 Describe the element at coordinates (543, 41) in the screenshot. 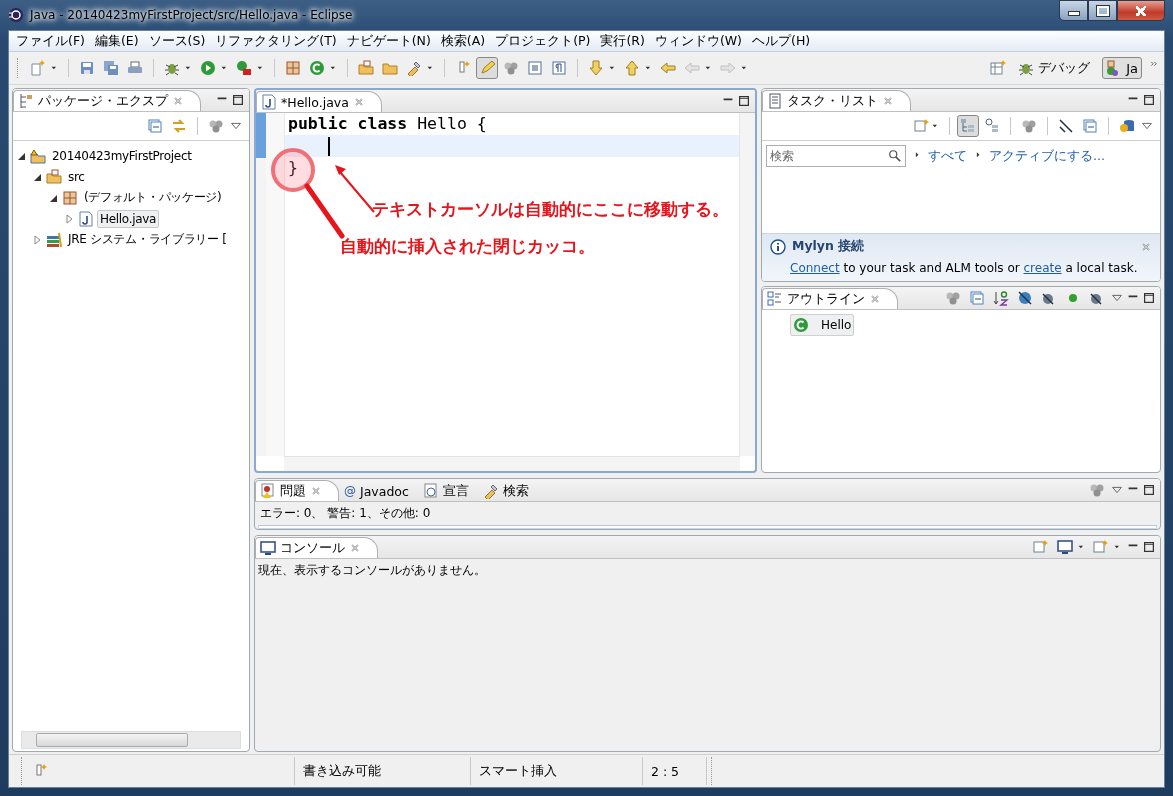

I see `menu-item: プロジェクト(P)` at that location.